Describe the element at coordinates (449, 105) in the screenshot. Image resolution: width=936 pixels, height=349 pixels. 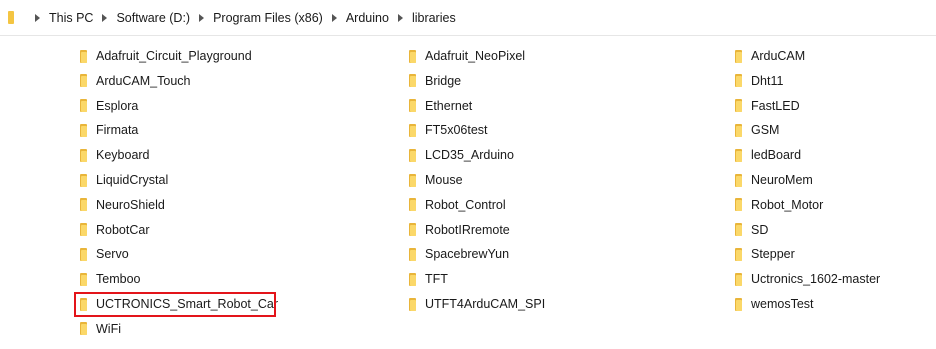
I see `folder-label: Ethernet` at that location.